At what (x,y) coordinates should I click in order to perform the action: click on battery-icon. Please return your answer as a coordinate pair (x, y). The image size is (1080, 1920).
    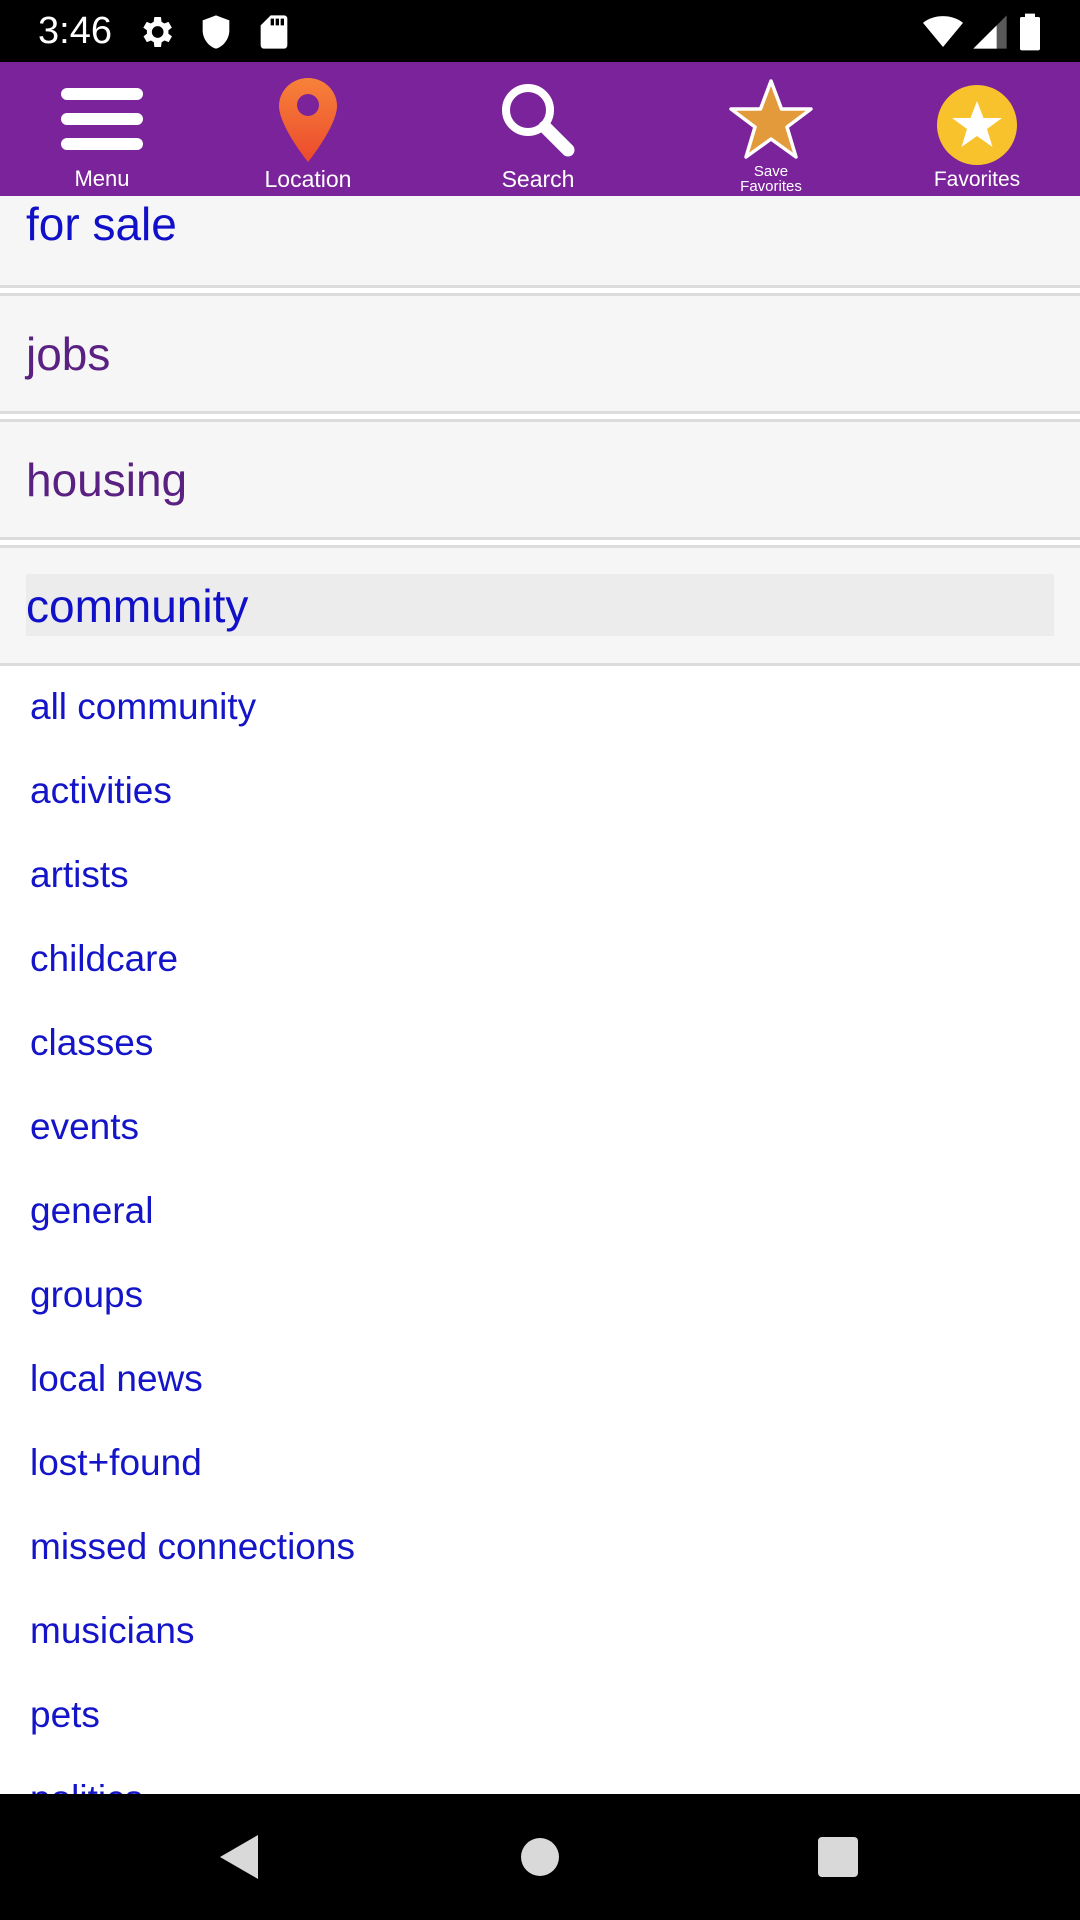
    Looking at the image, I should click on (1030, 32).